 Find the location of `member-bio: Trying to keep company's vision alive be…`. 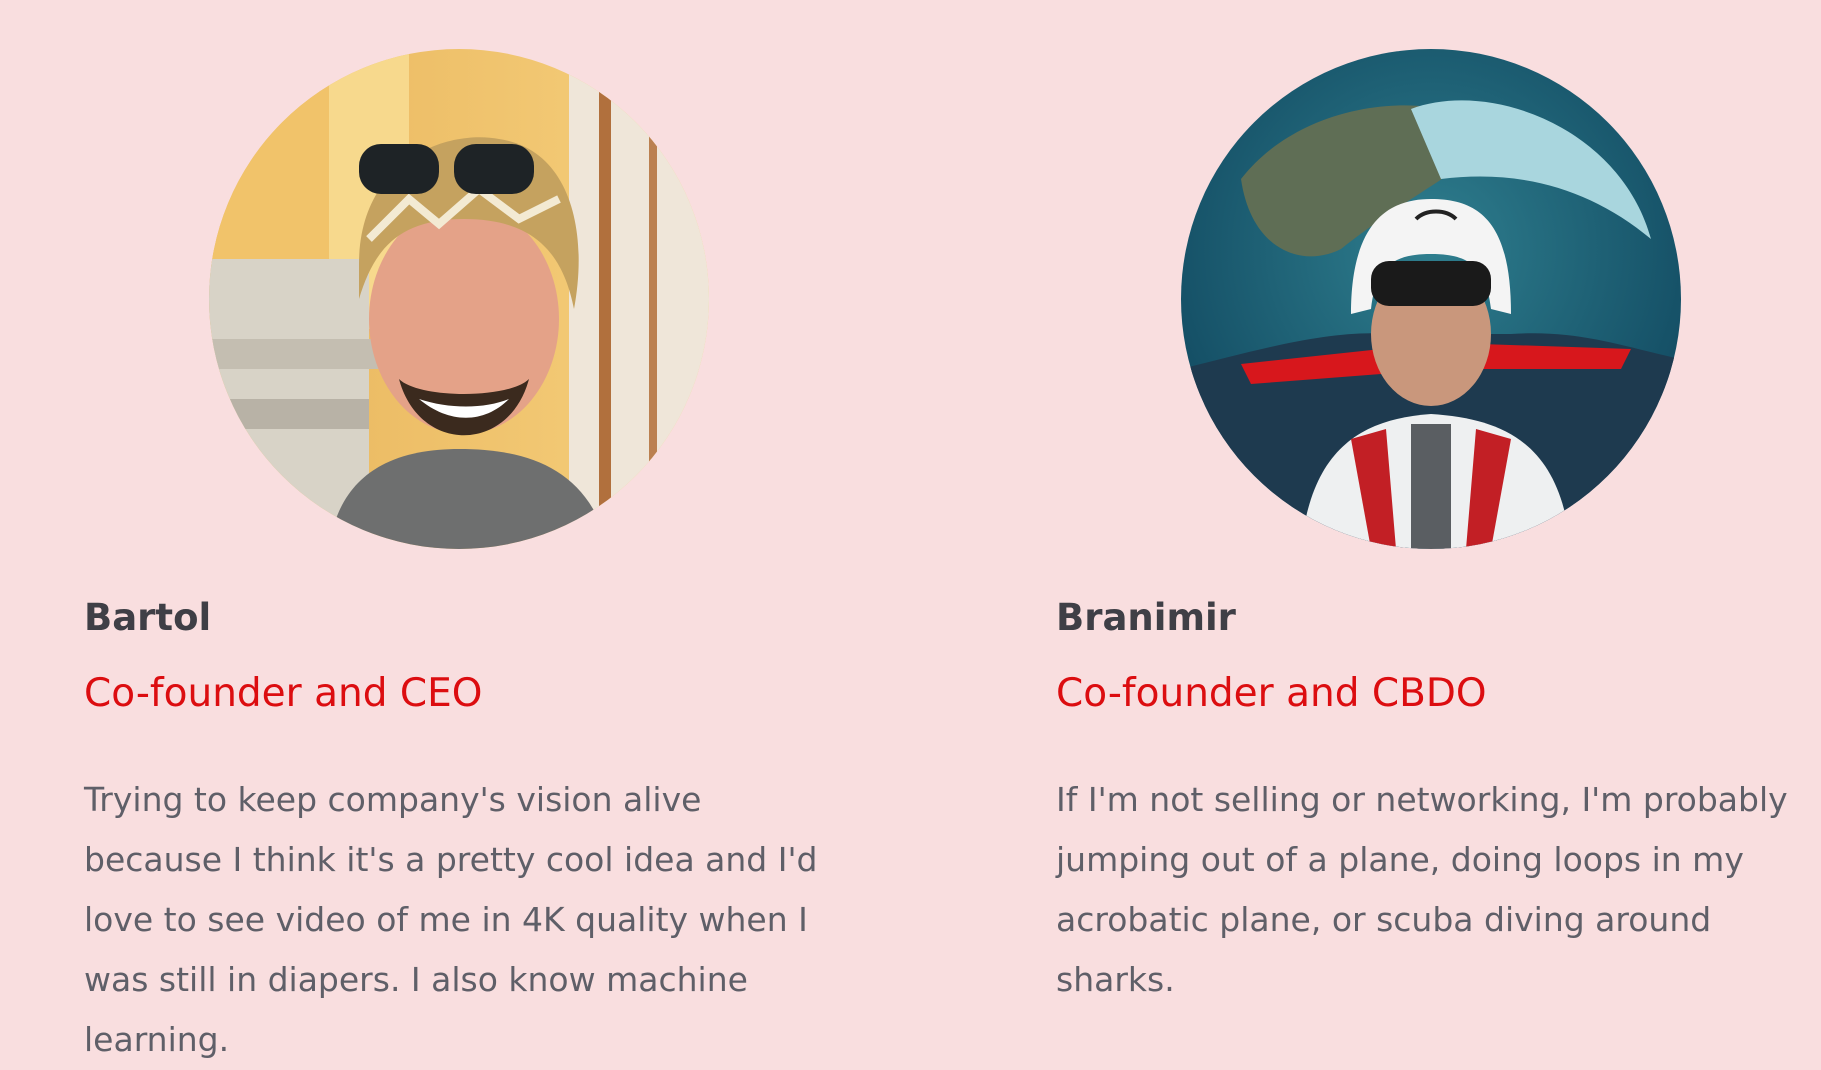

member-bio: Trying to keep company's vision alive be… is located at coordinates (451, 919).